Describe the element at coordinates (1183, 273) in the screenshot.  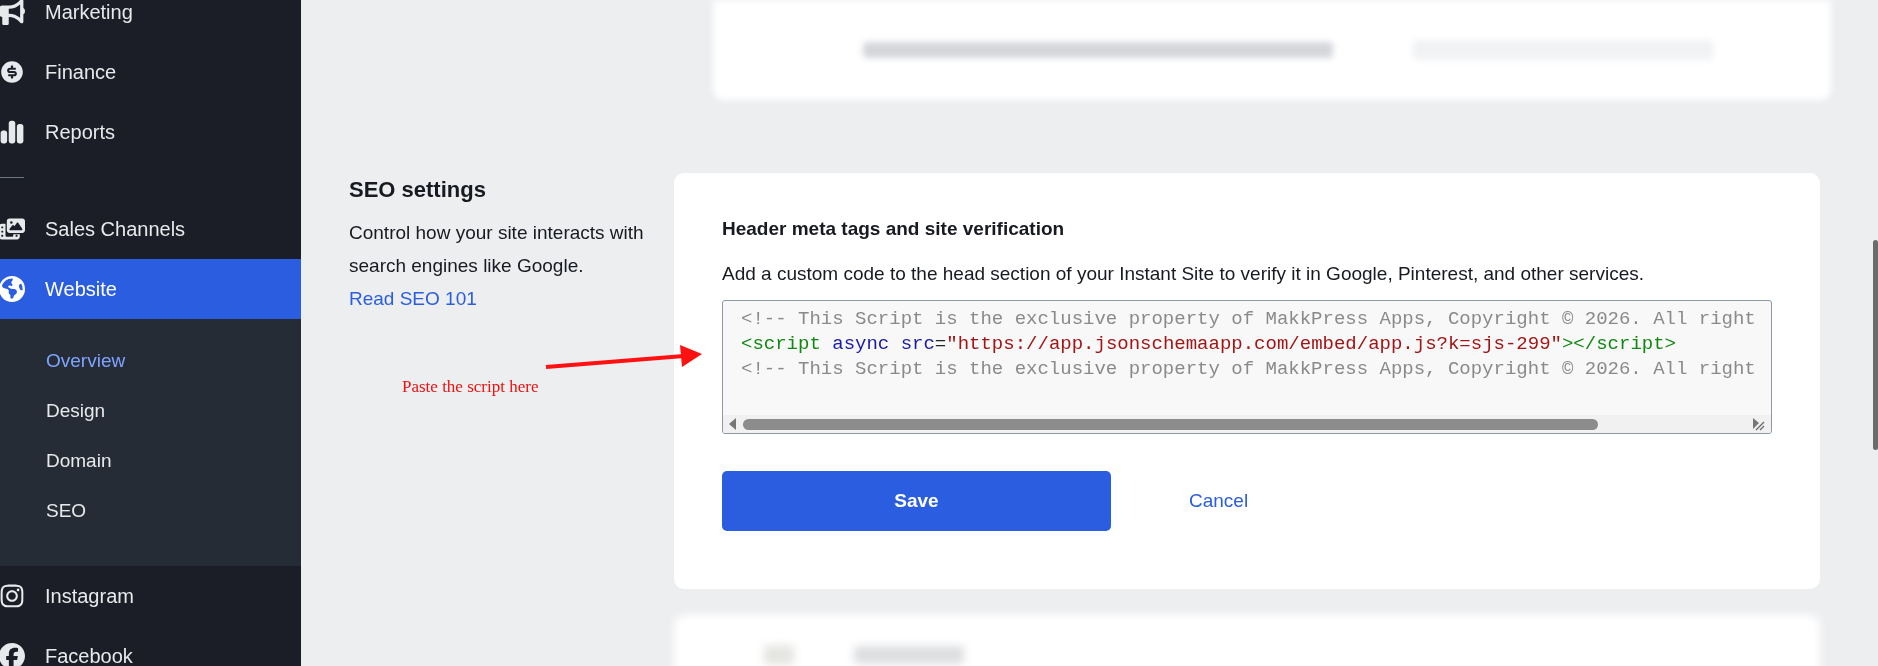
I see `card-description: Add a custom code to the head section of your Instant Site to verify it in Google, Pinterest, and other services.` at that location.